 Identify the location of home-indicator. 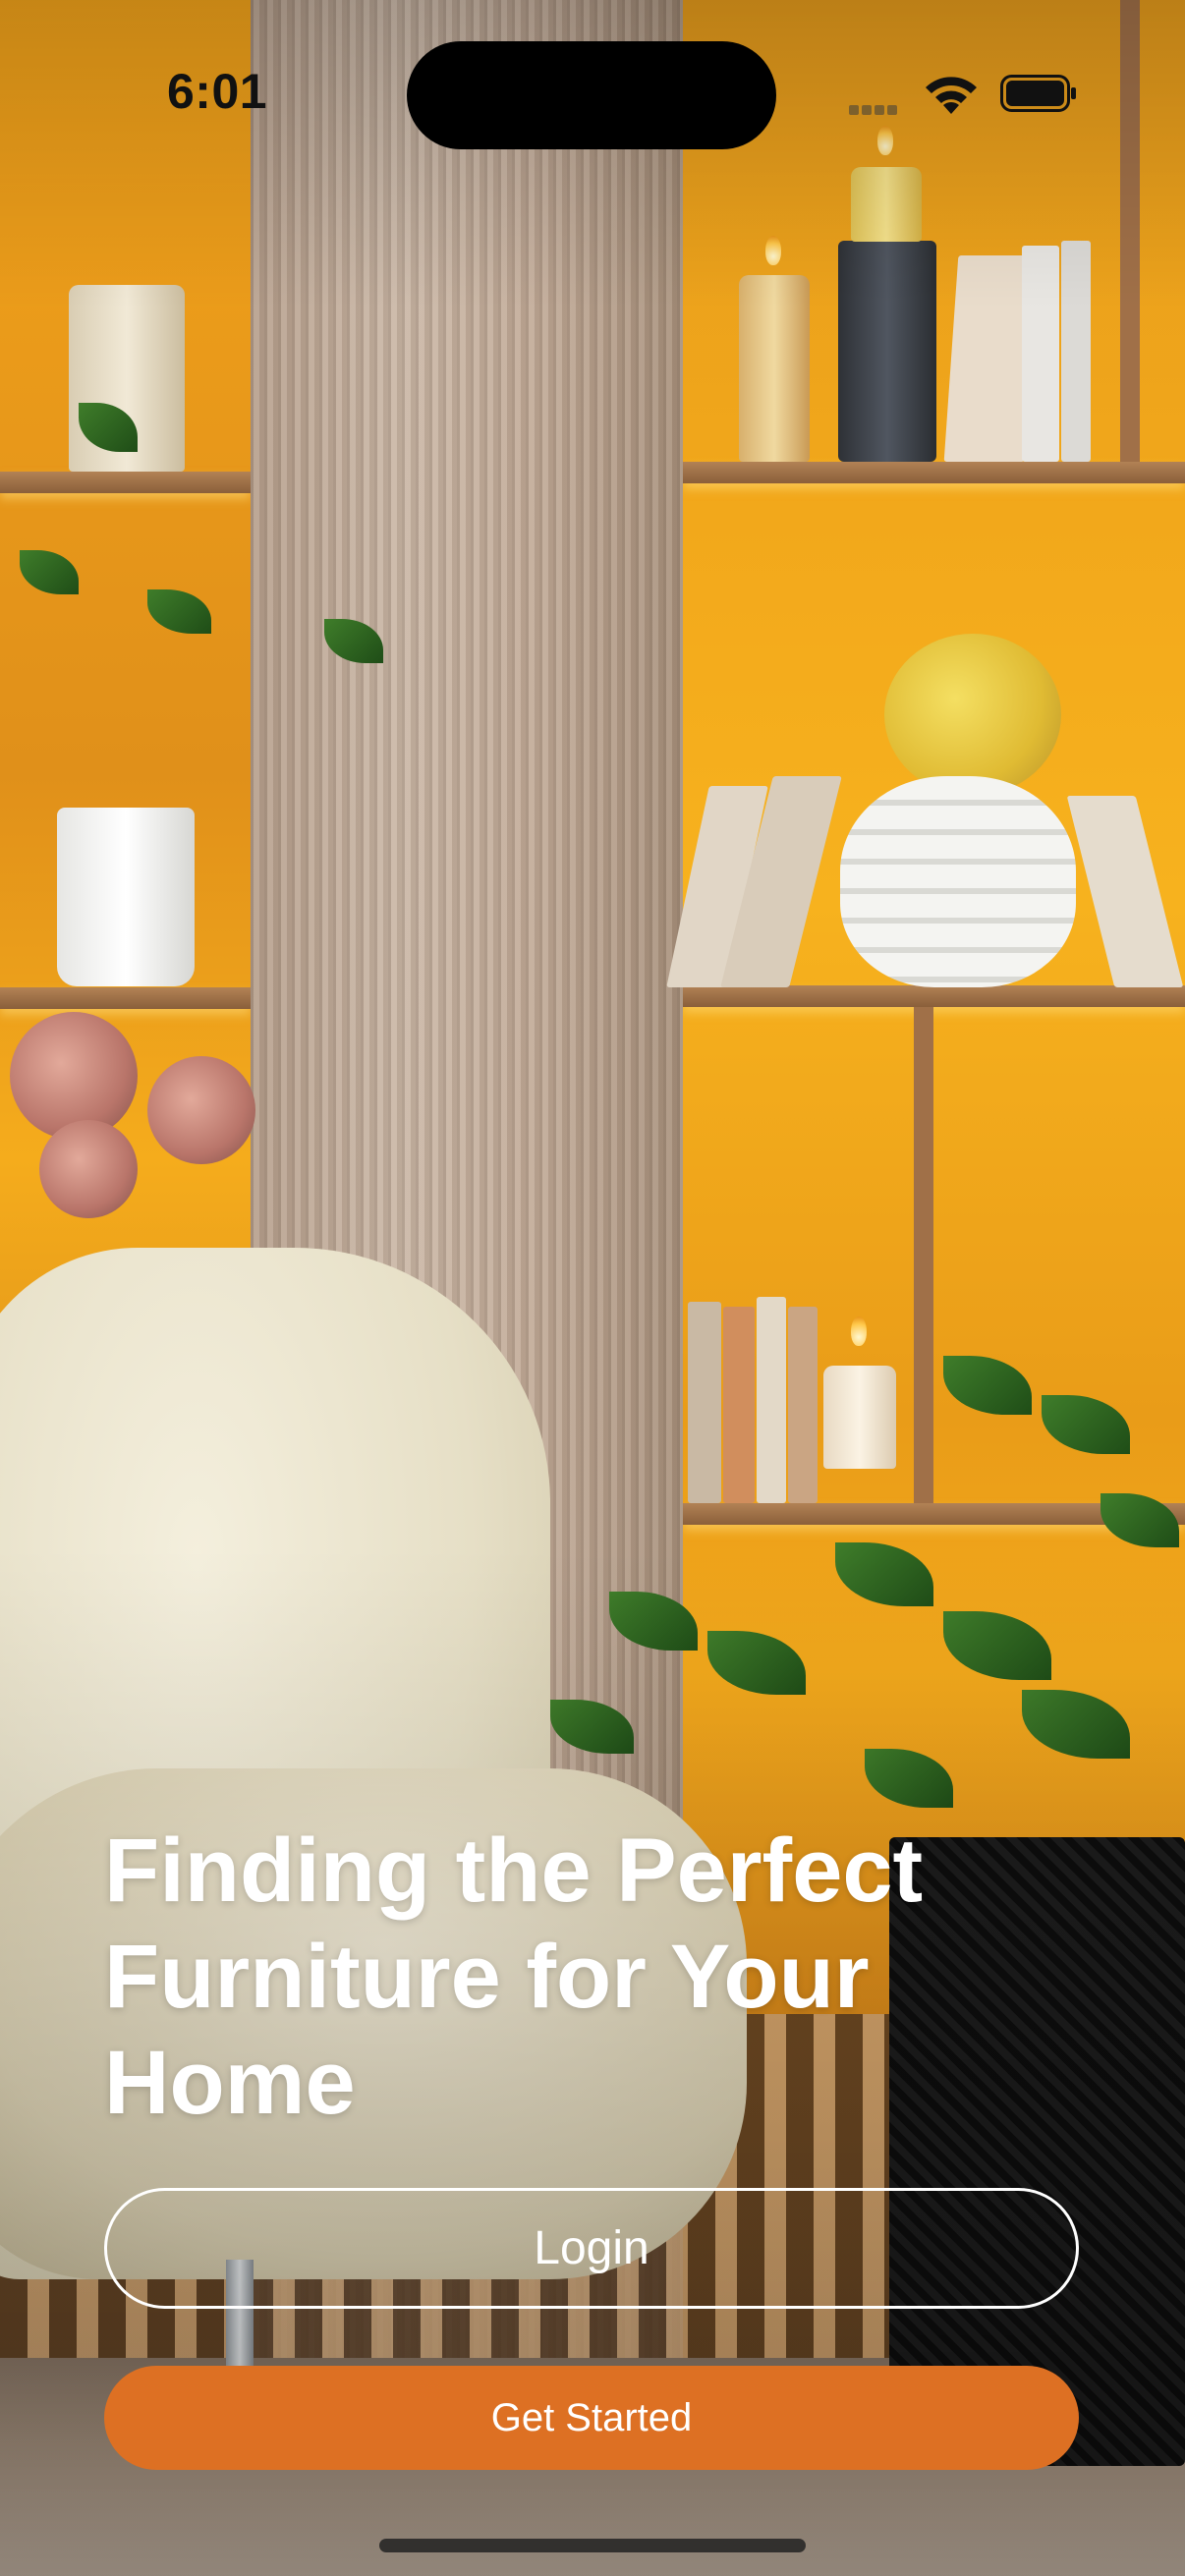
(592, 2545).